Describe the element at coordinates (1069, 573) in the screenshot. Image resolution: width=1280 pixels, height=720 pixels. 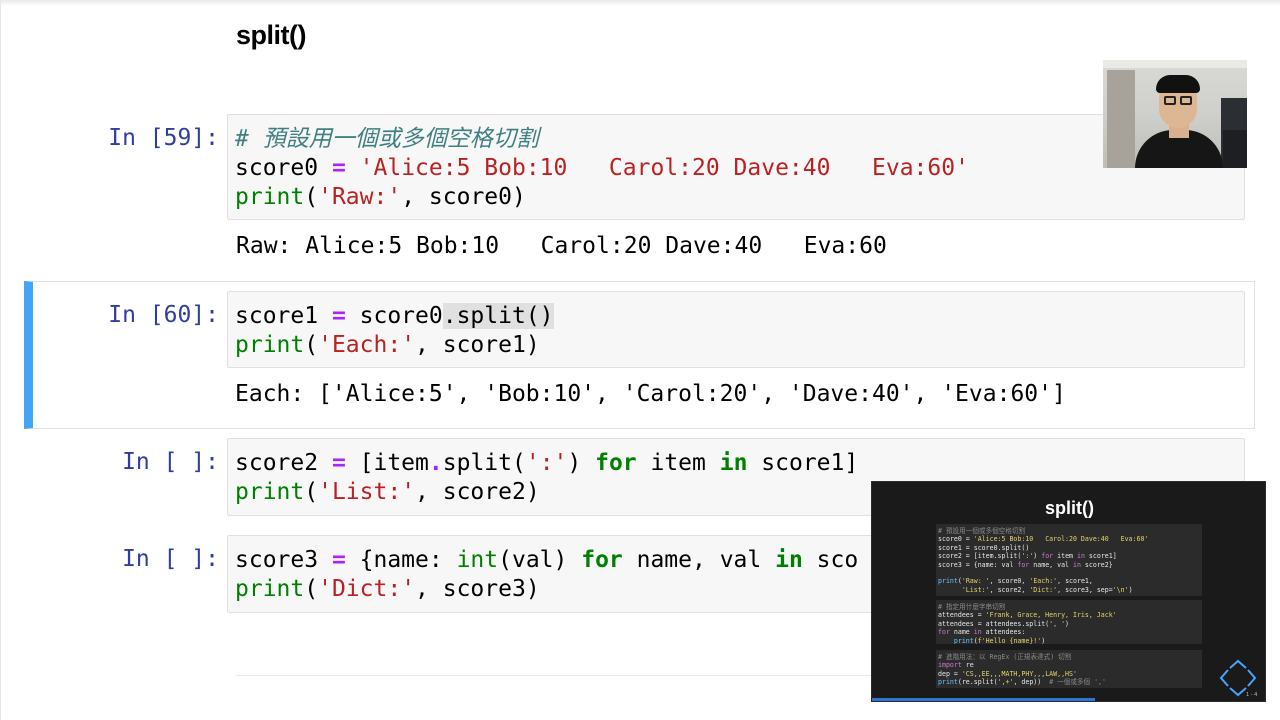
I see `slide-code-line` at that location.